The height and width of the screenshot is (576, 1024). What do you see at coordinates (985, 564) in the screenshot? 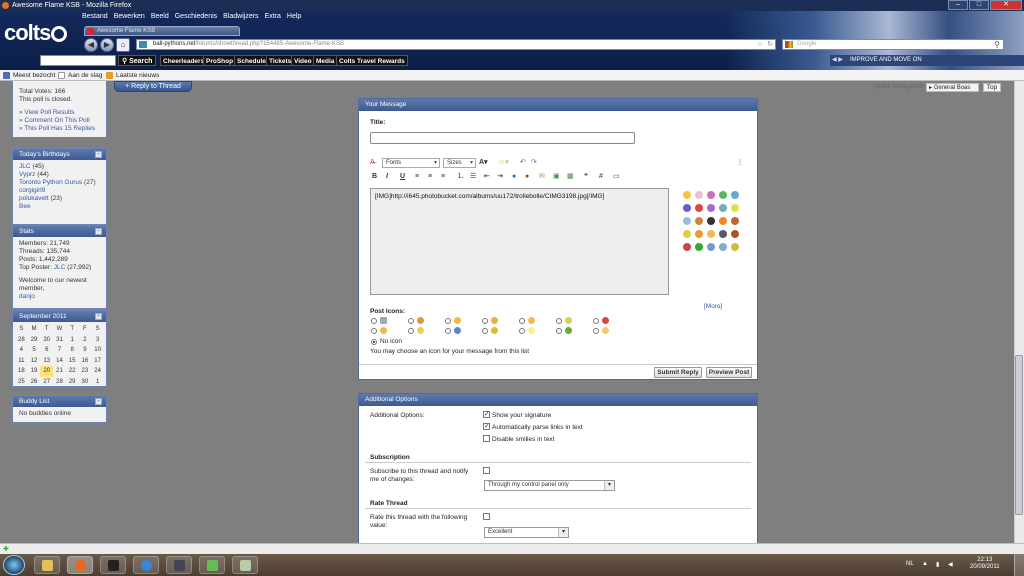
I see `tray-clock: 22:13 20/09/2011` at bounding box center [985, 564].